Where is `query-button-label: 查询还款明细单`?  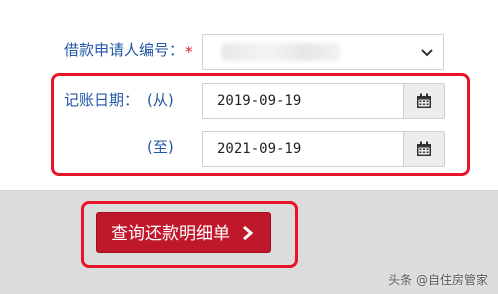 query-button-label: 查询还款明细单 is located at coordinates (170, 233).